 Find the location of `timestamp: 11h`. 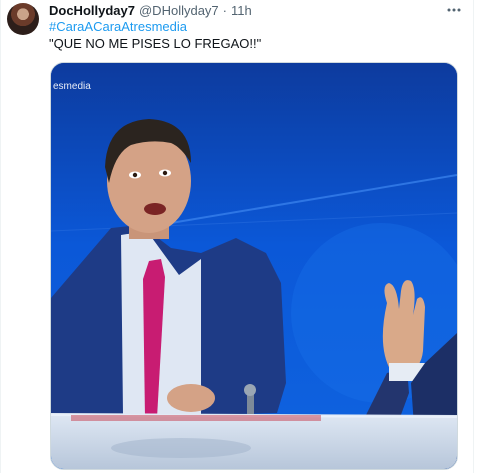

timestamp: 11h is located at coordinates (241, 10).